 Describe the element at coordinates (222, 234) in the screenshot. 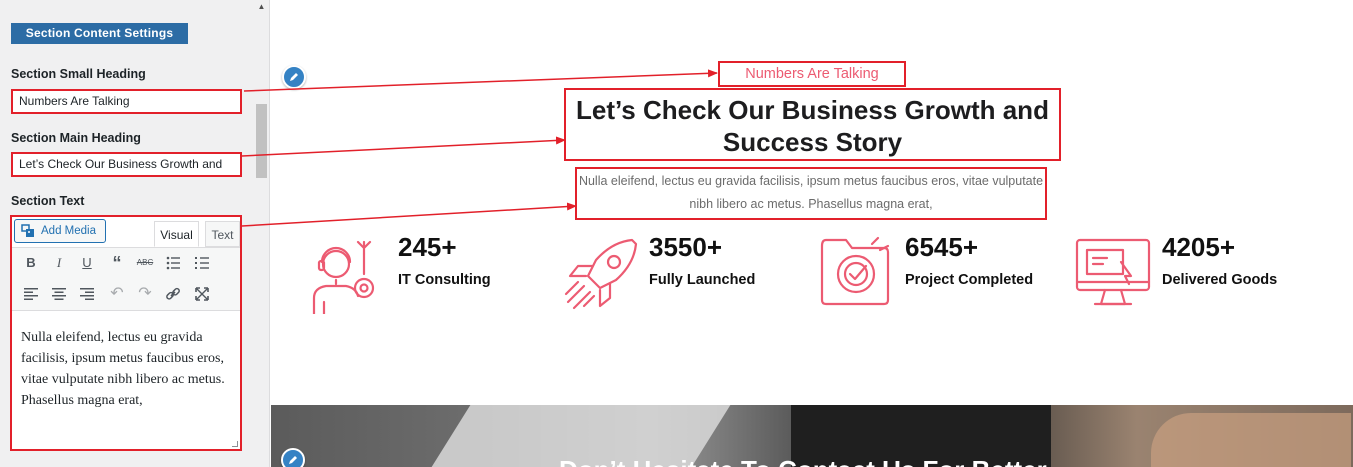

I see `tab-text: Text` at that location.